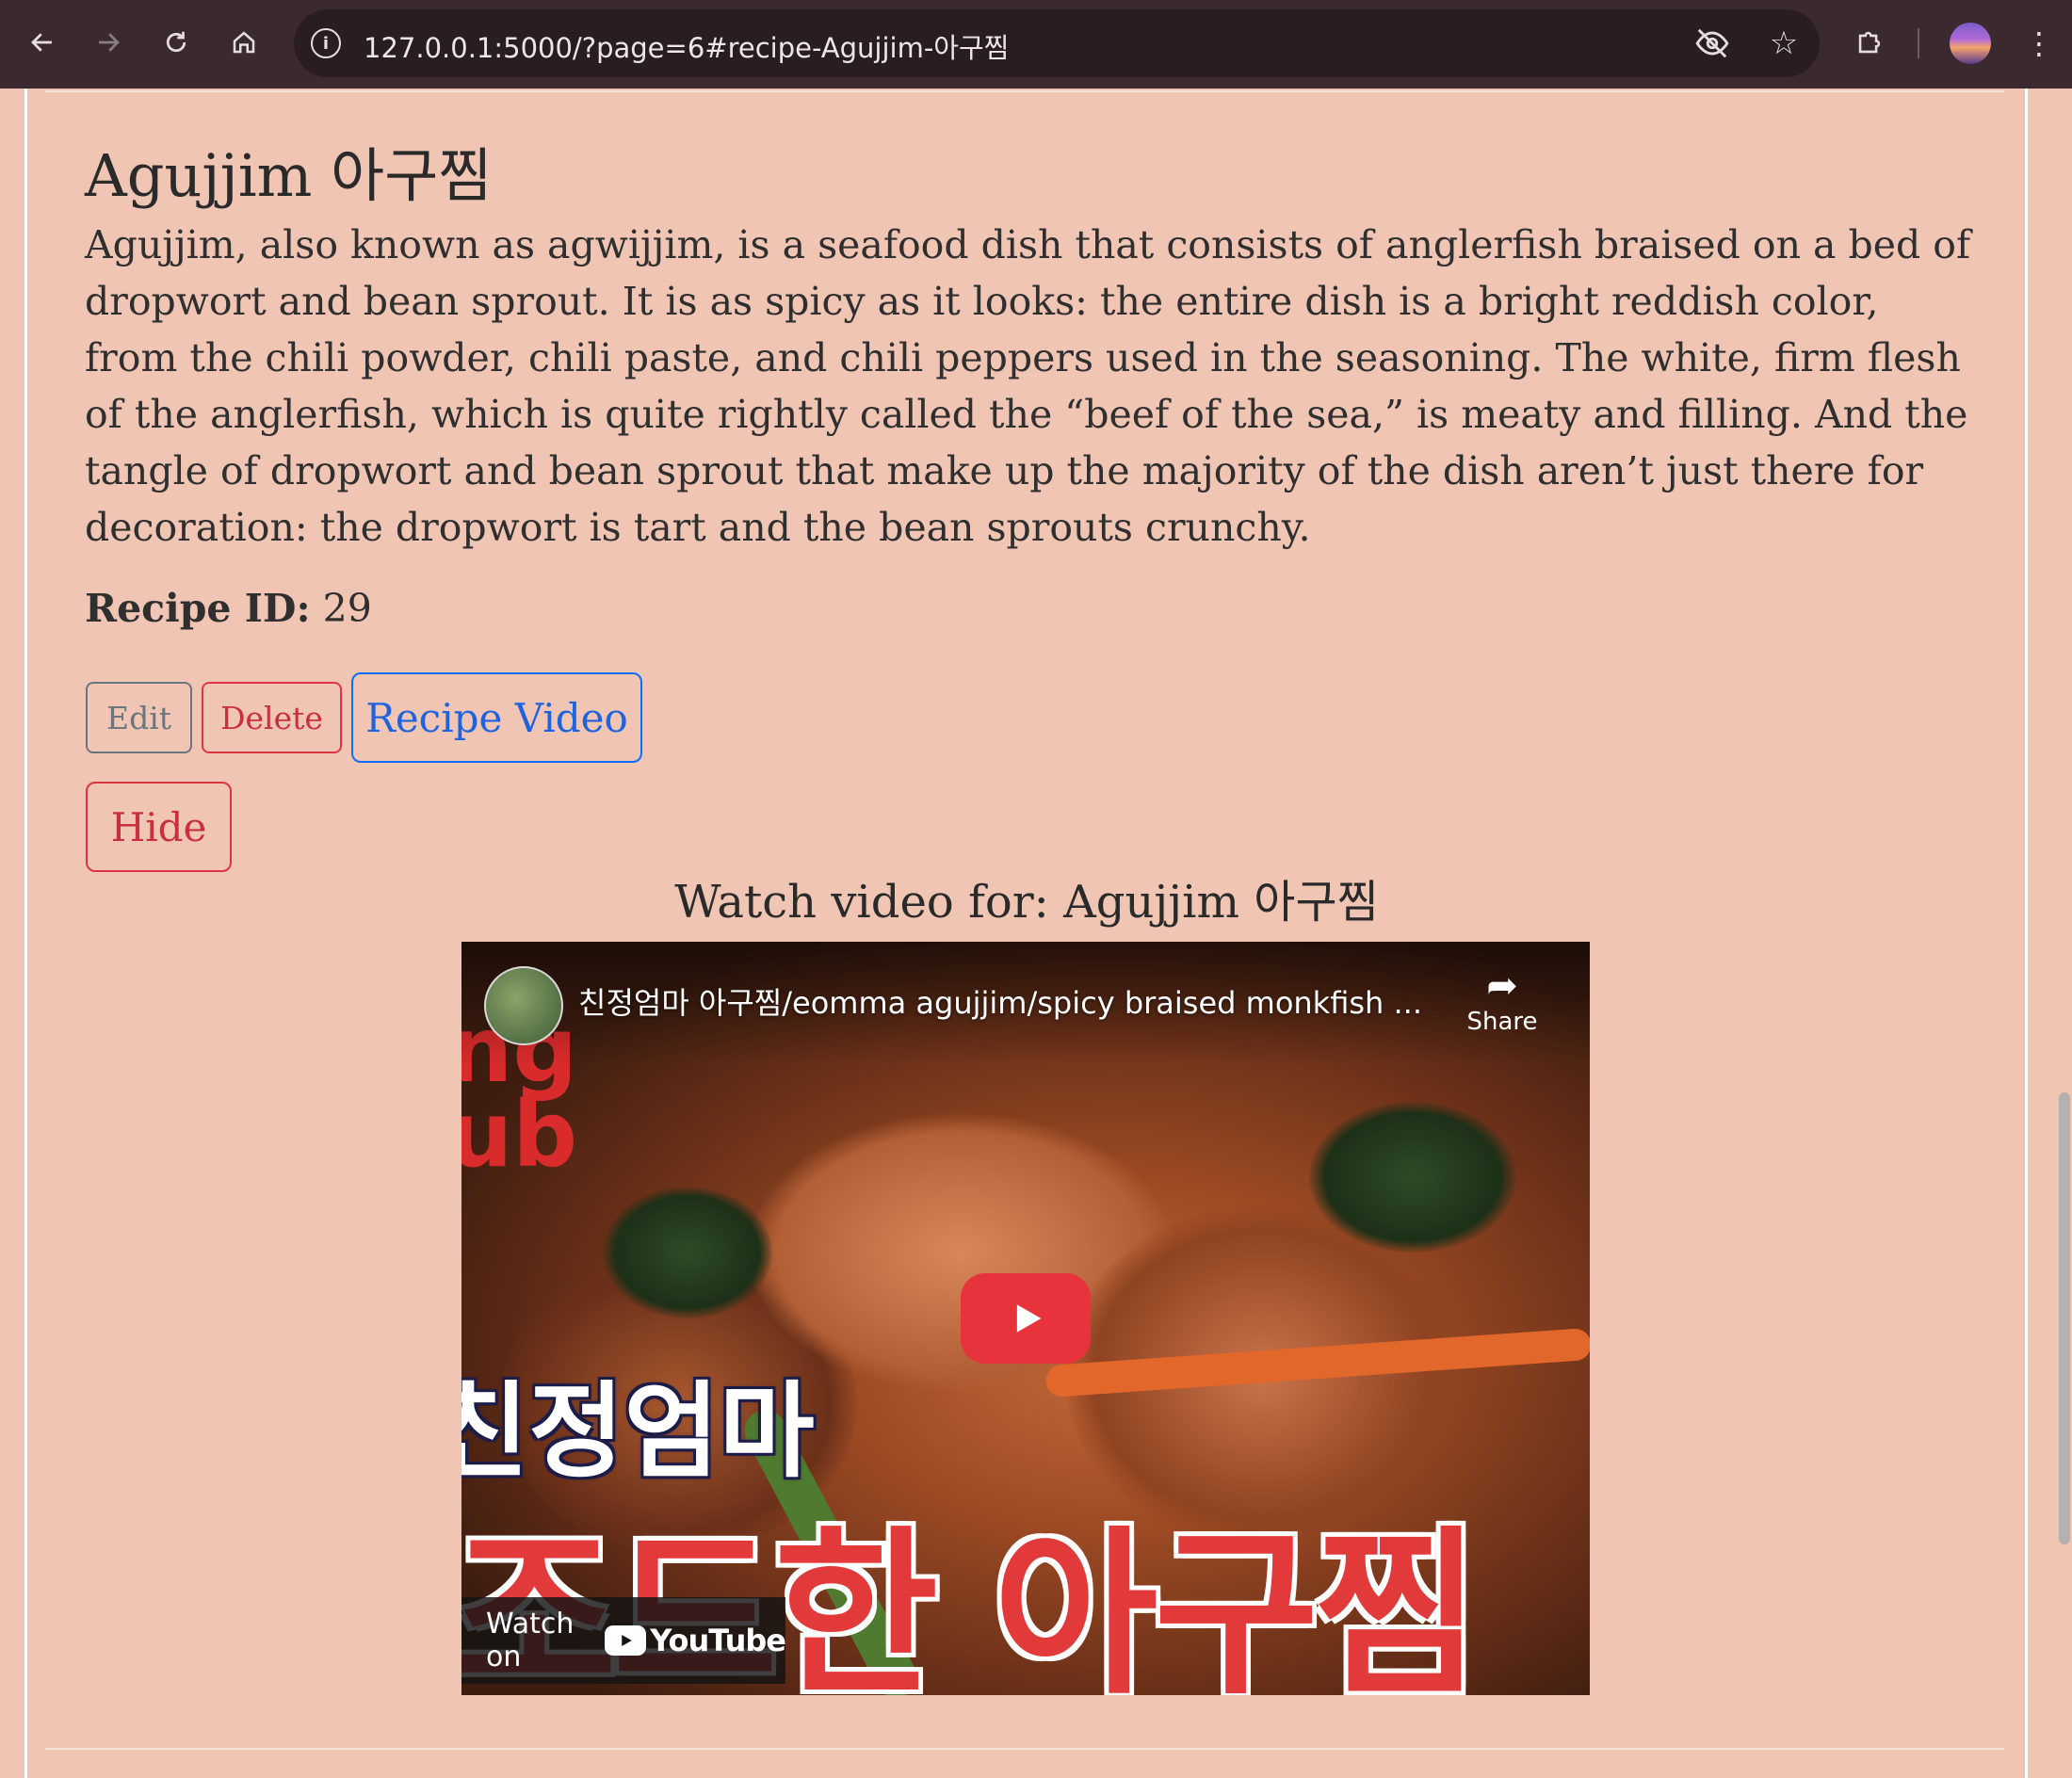 This screenshot has width=2072, height=1778. What do you see at coordinates (139, 717) in the screenshot?
I see `edit-button: Edit` at bounding box center [139, 717].